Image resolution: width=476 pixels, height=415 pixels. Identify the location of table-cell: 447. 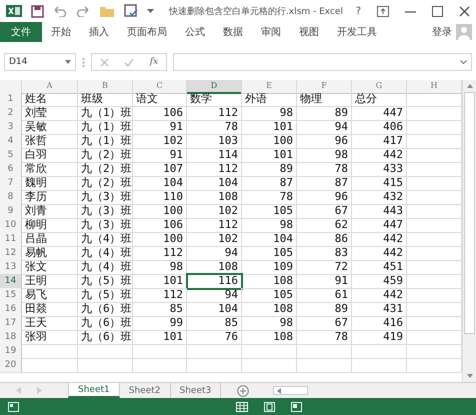
(379, 113).